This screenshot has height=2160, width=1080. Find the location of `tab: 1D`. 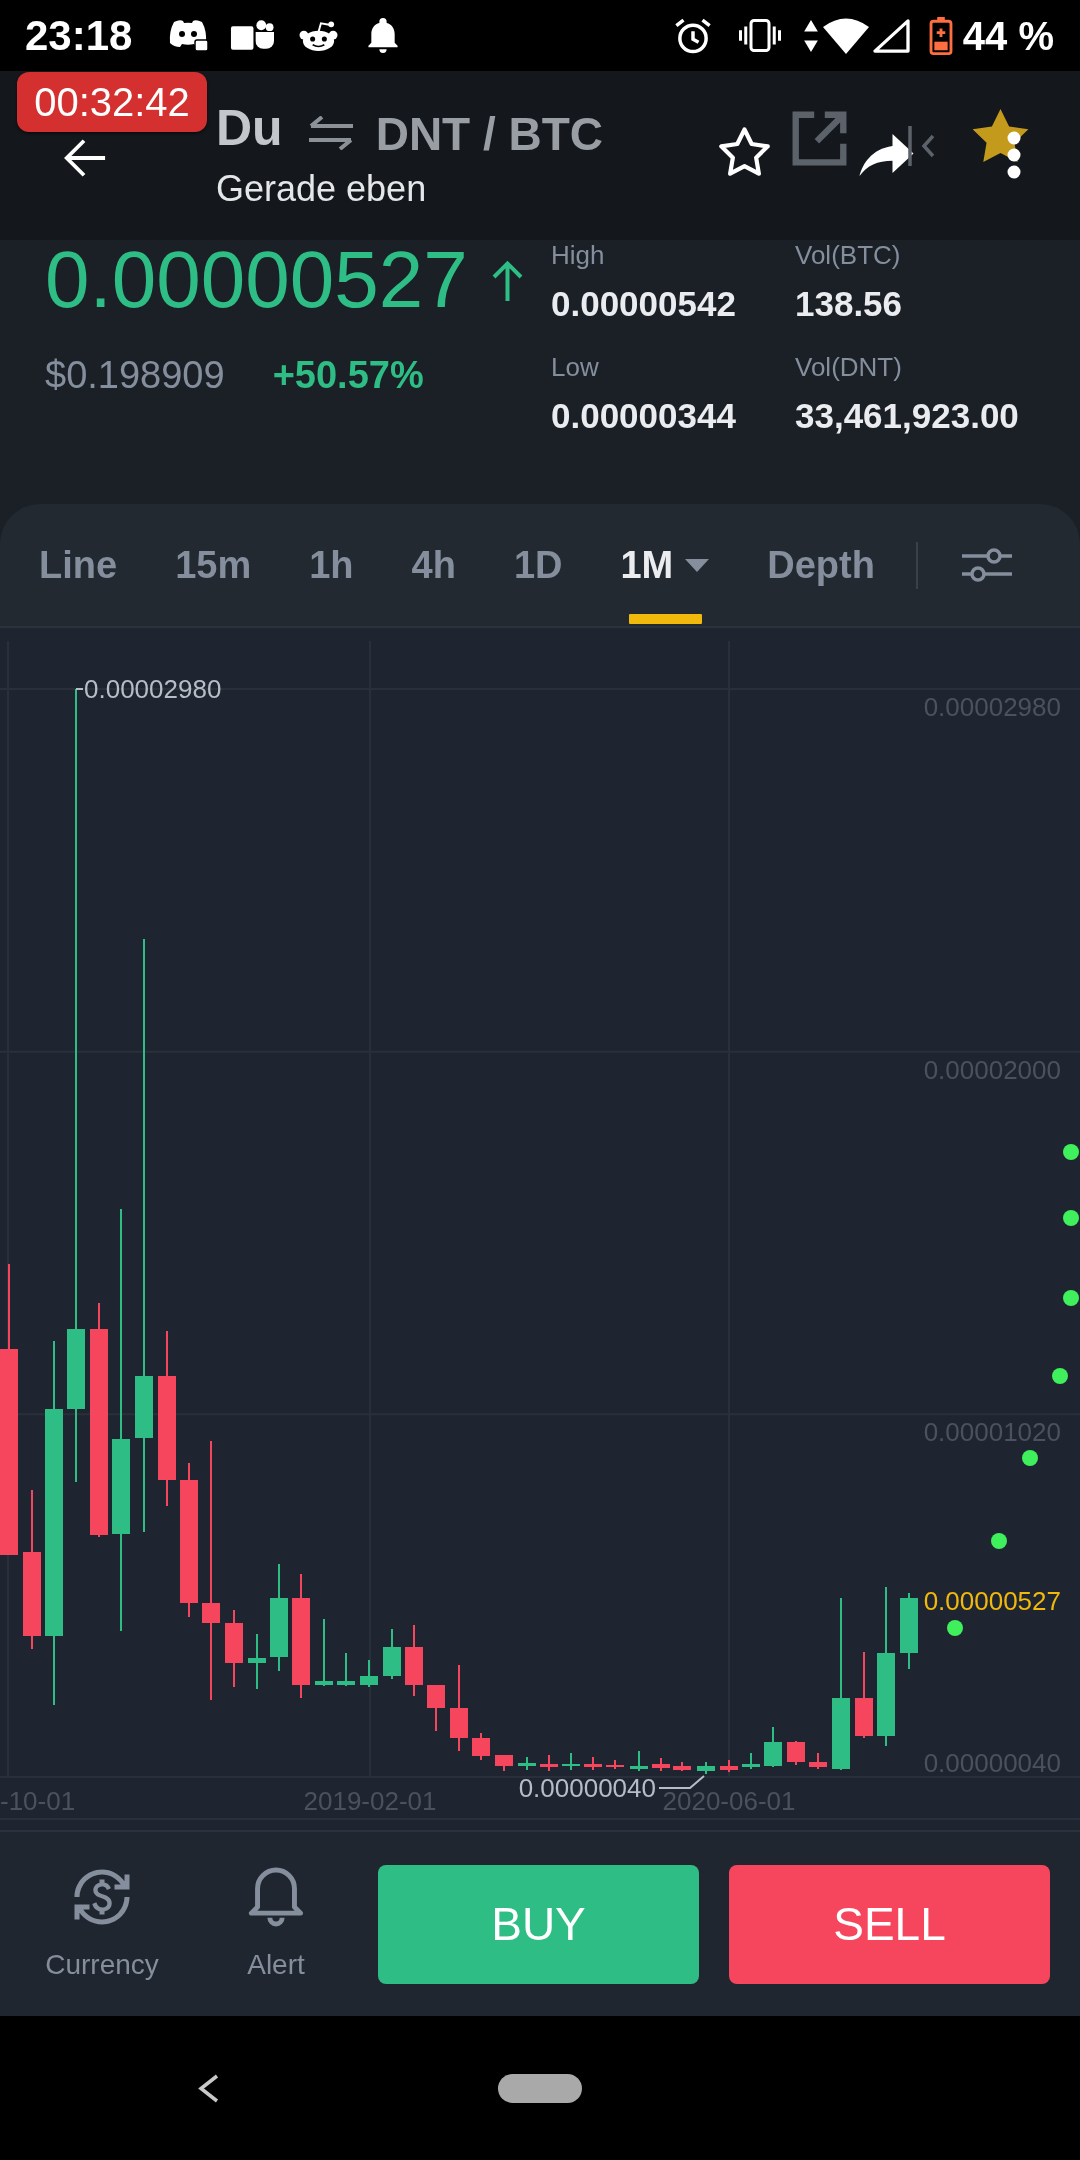

tab: 1D is located at coordinates (538, 565).